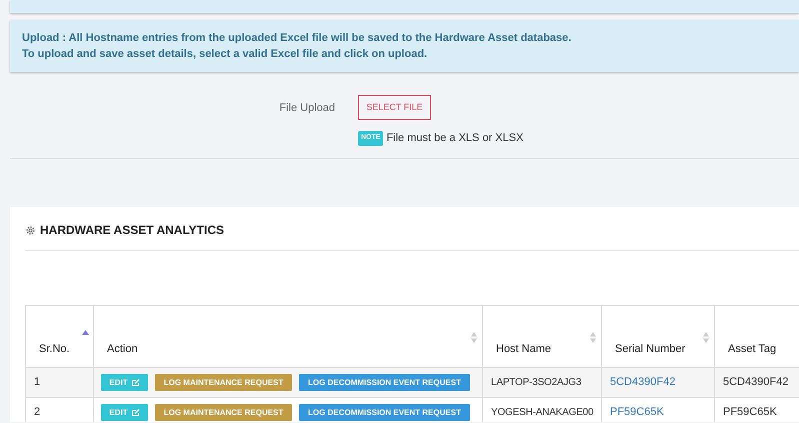  I want to click on info-text: Upload : All Hostname entries from the uploaded Excel file will be saved to the Hardware Asset database., so click(297, 38).